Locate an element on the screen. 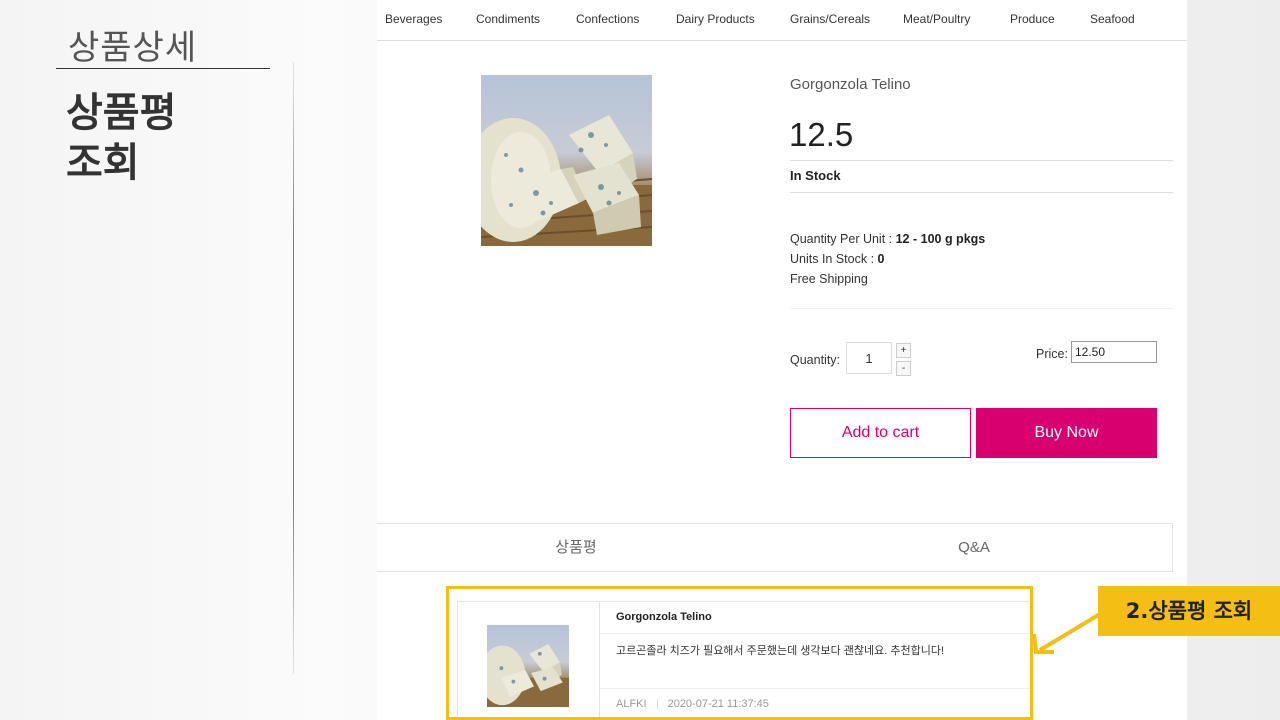 The image size is (1280, 720). nav-item-produce: Produce is located at coordinates (1032, 19).